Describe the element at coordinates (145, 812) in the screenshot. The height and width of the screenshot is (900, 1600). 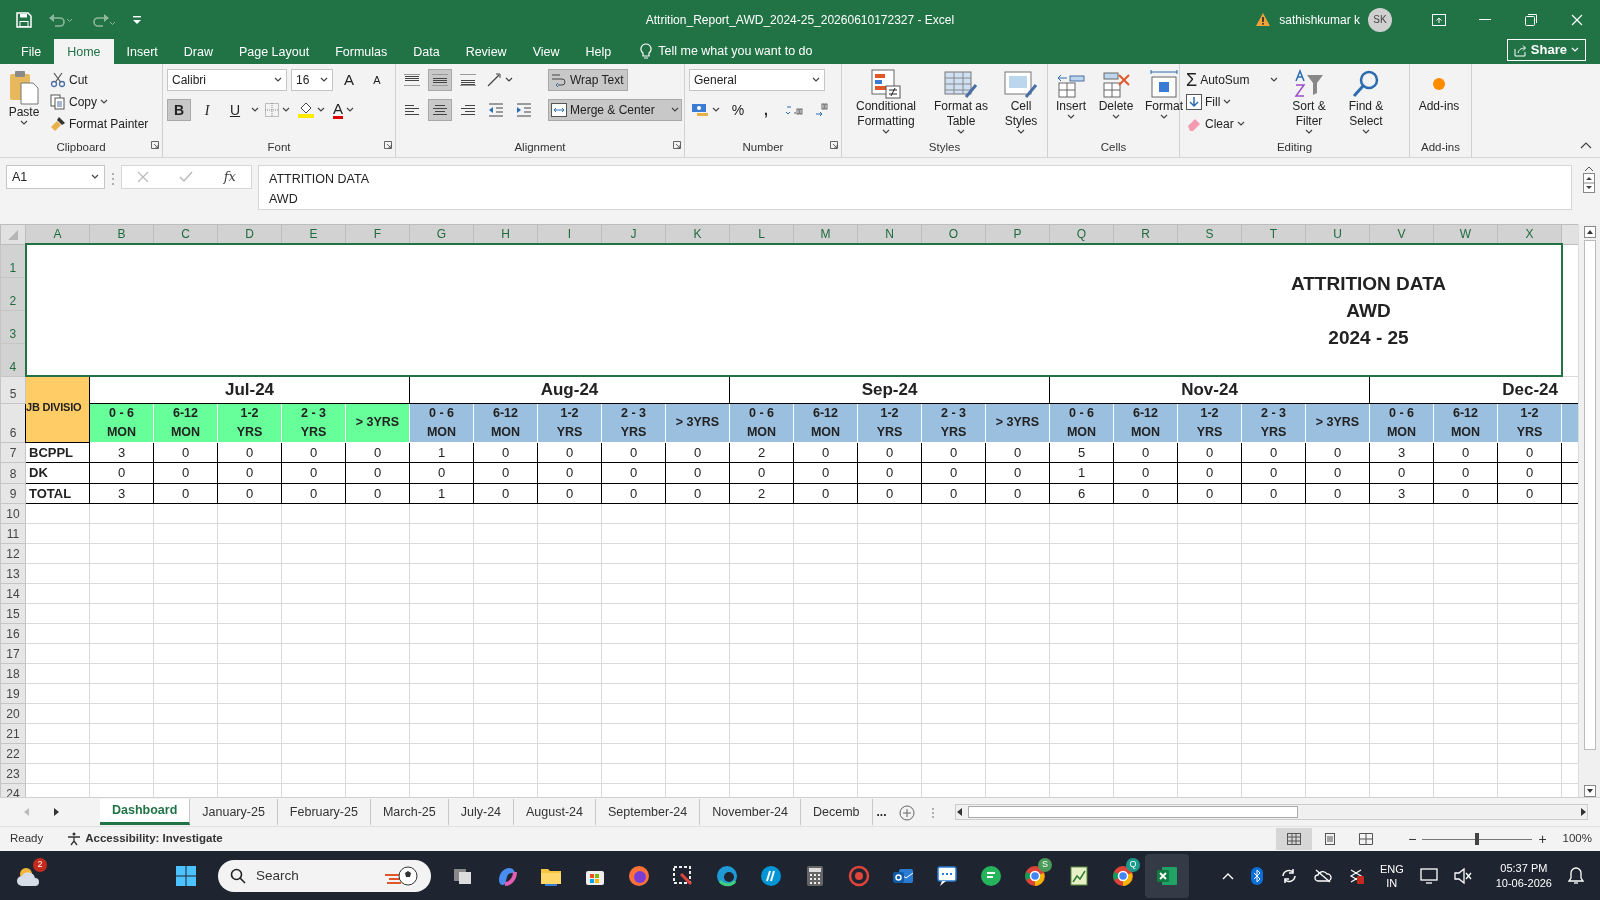
I see `sheet-tab: Dashboard` at that location.